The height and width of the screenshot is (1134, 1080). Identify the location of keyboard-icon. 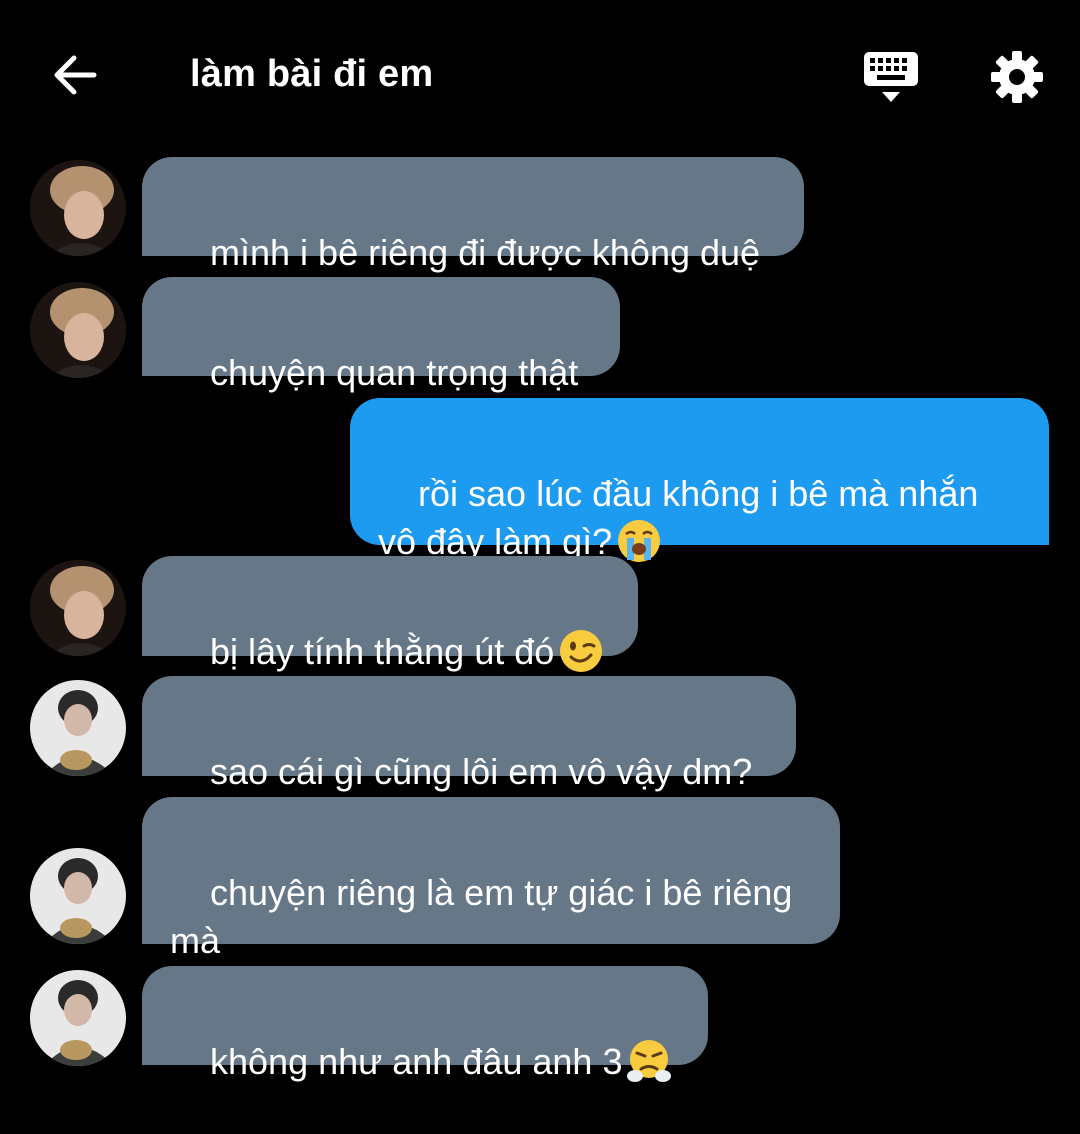
(891, 77).